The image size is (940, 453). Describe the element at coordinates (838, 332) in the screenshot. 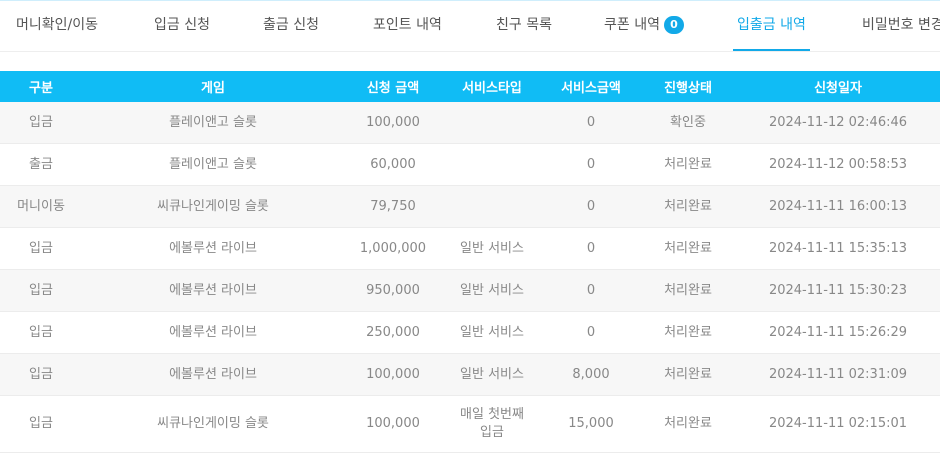

I see `cell-date: 2024-11-11 15:26:29` at that location.